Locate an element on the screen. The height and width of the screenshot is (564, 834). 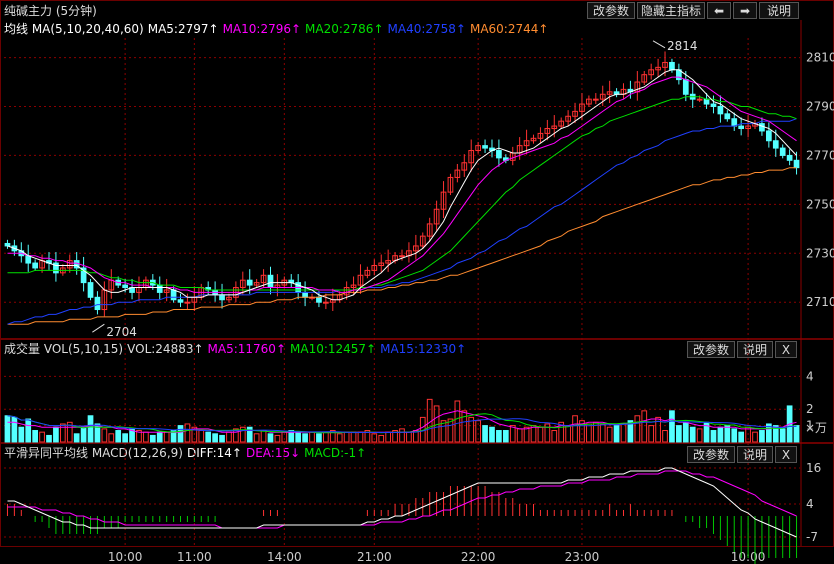
vol-legend-label: 成交量 VOL(5,10,15) is located at coordinates (64, 349).